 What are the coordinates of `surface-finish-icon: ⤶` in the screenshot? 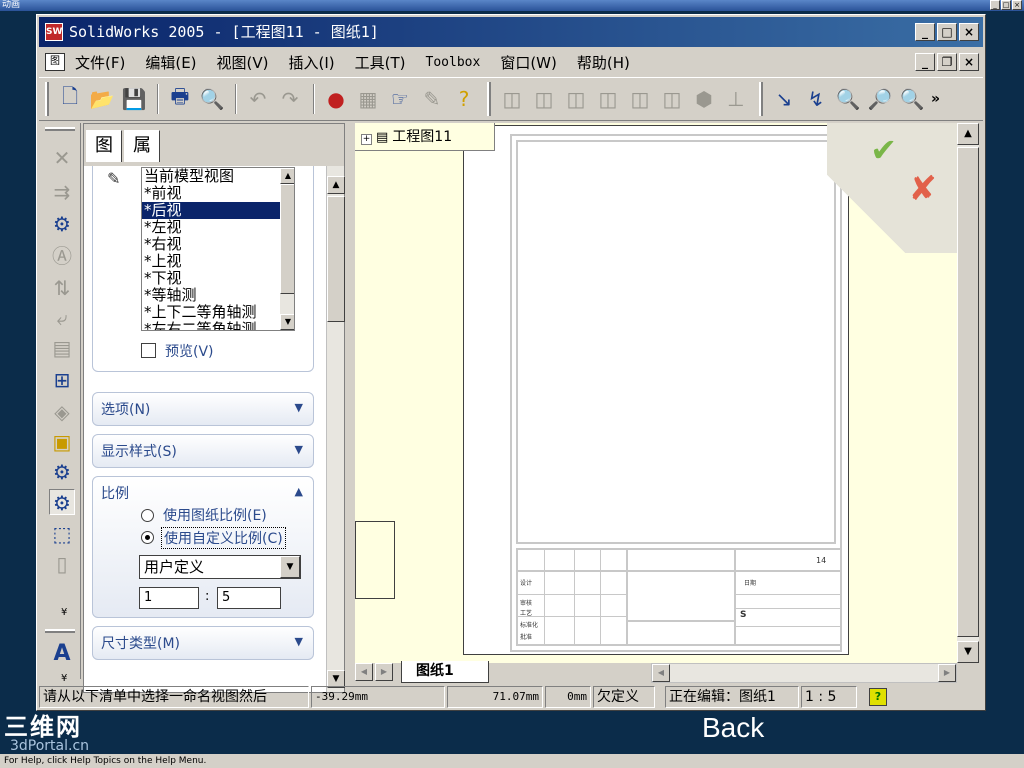 It's located at (62, 318).